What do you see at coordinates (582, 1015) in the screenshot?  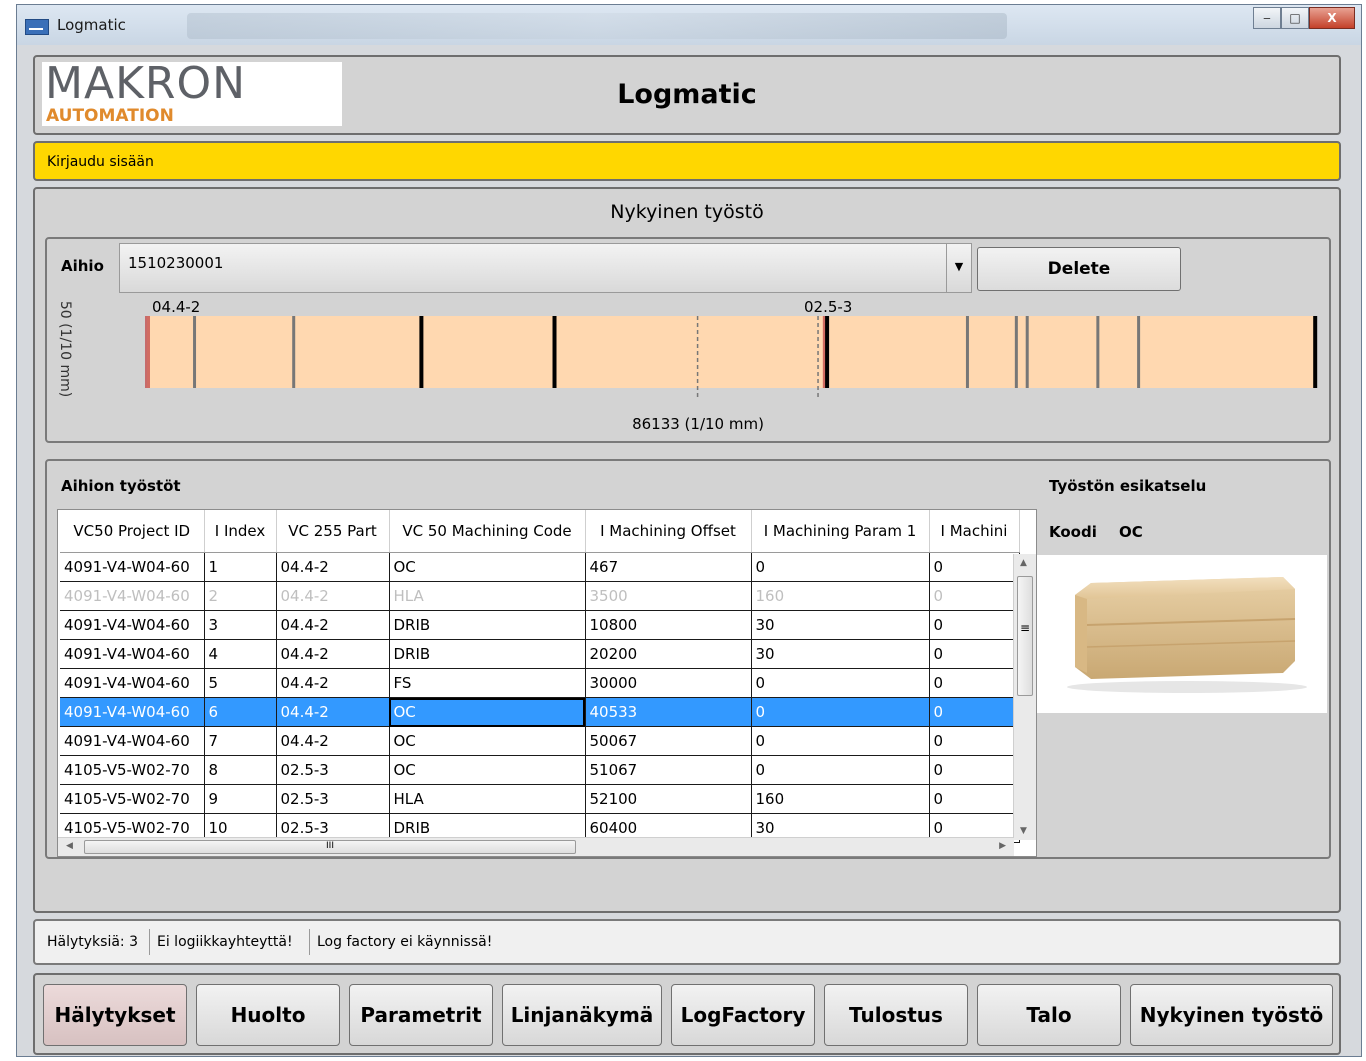 I see `nav-line-view-button: Linjanäkymä` at bounding box center [582, 1015].